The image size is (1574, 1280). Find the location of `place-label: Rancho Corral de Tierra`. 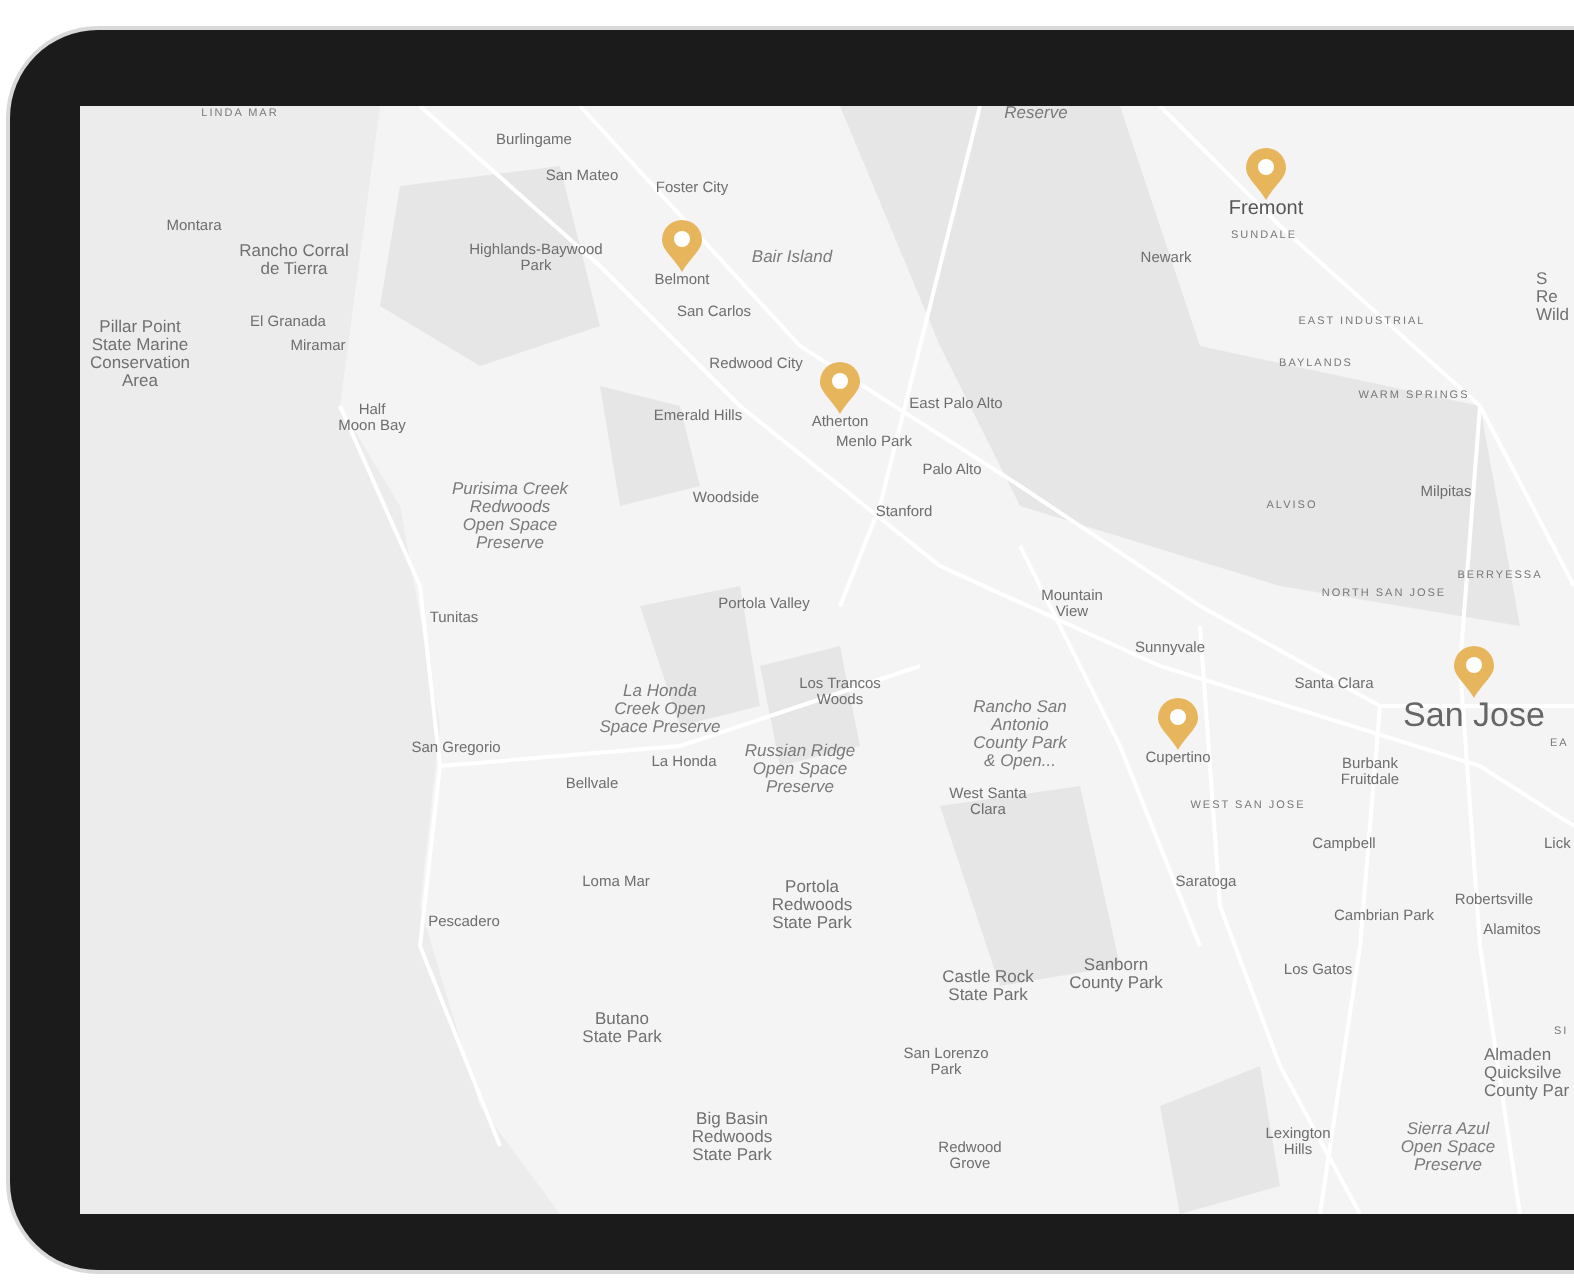

place-label: Rancho Corral de Tierra is located at coordinates (294, 260).